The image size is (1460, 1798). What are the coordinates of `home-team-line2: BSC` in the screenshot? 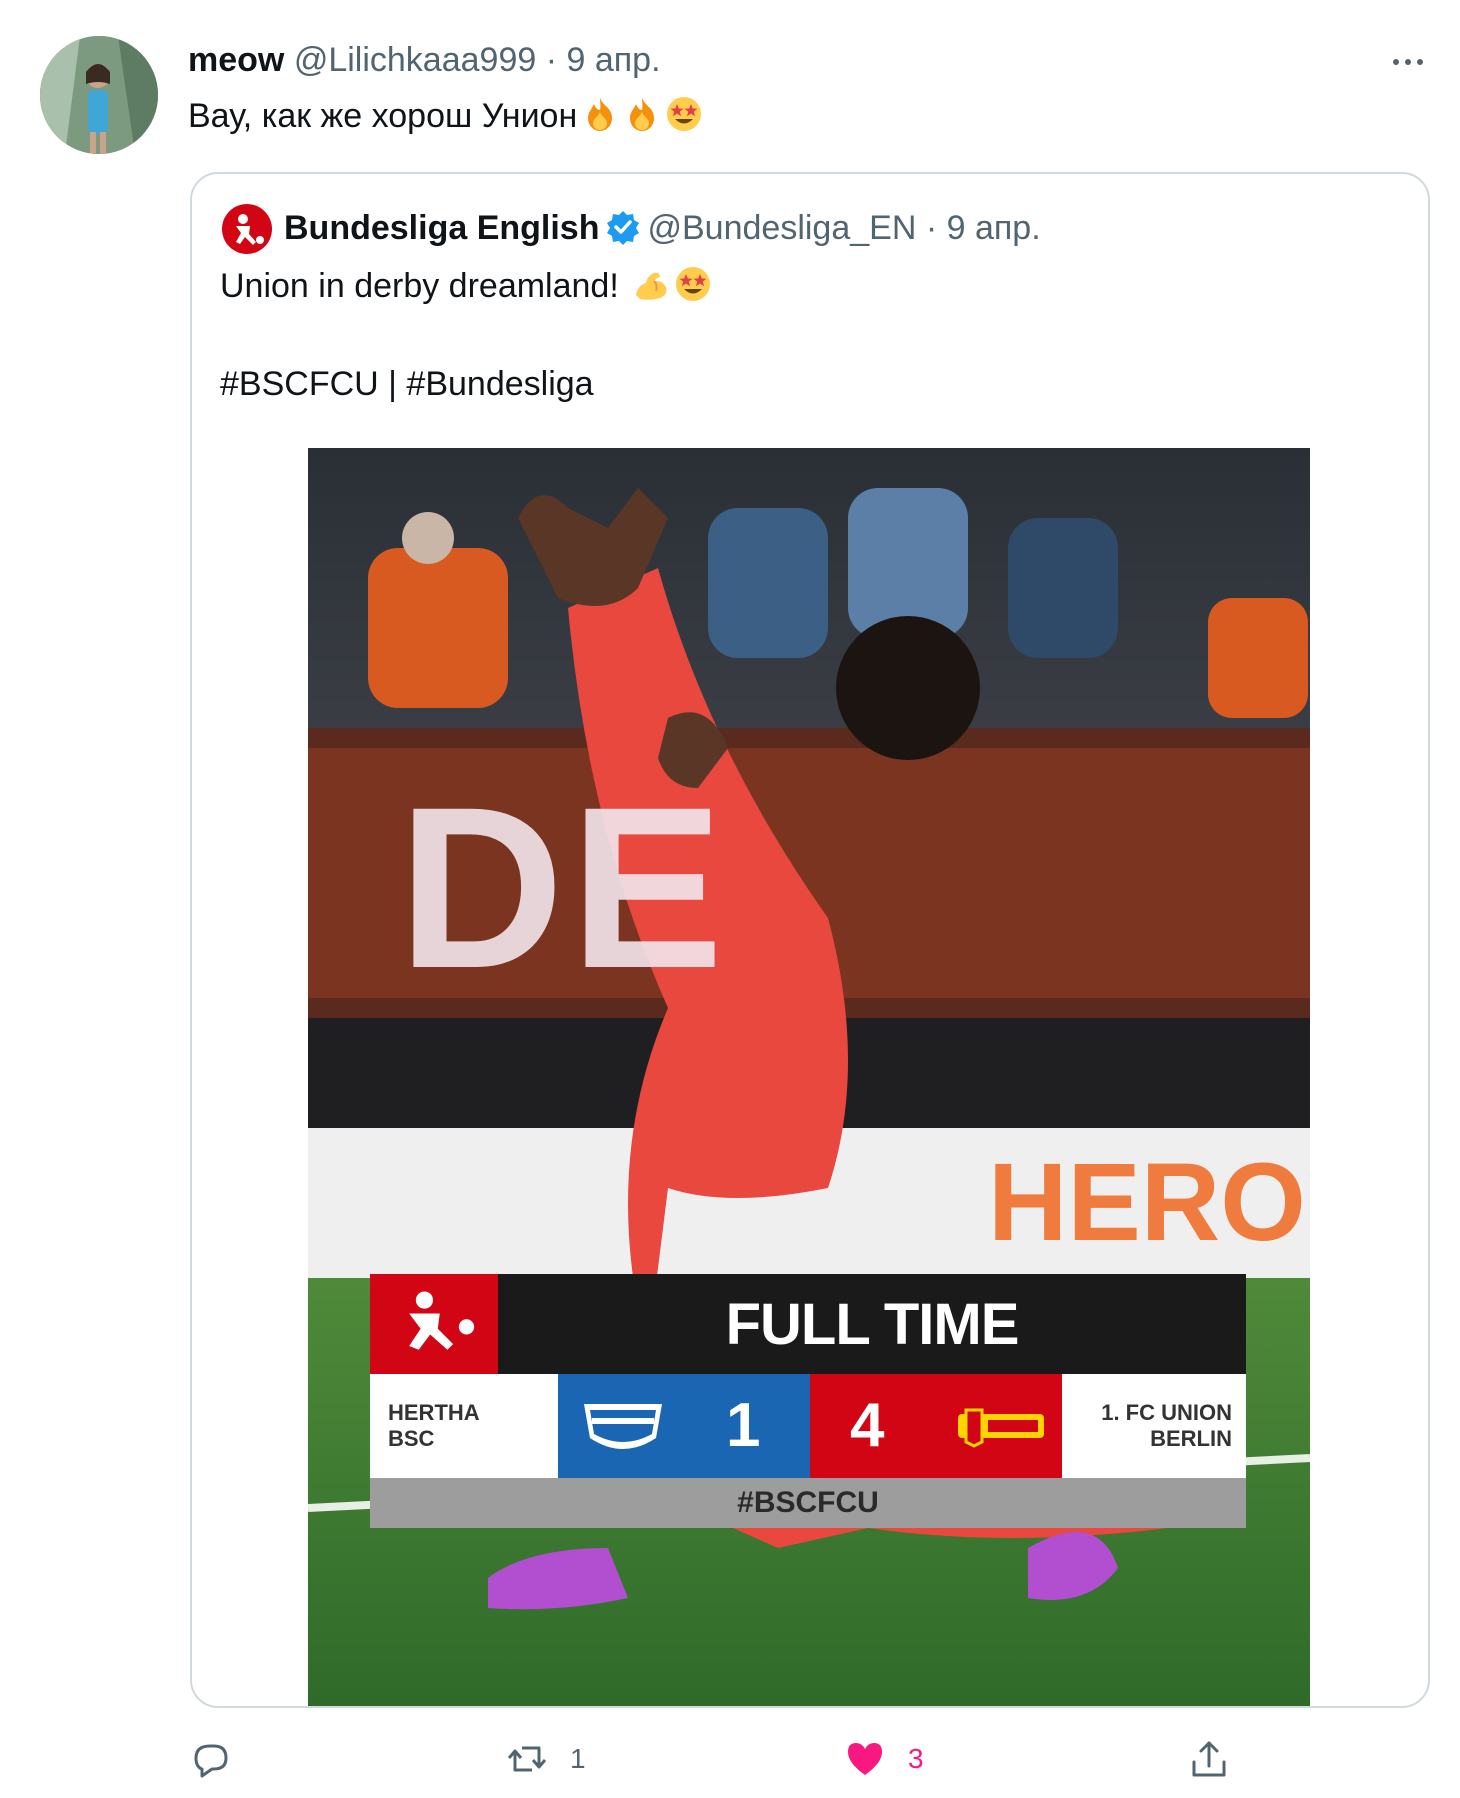 It's located at (411, 1438).